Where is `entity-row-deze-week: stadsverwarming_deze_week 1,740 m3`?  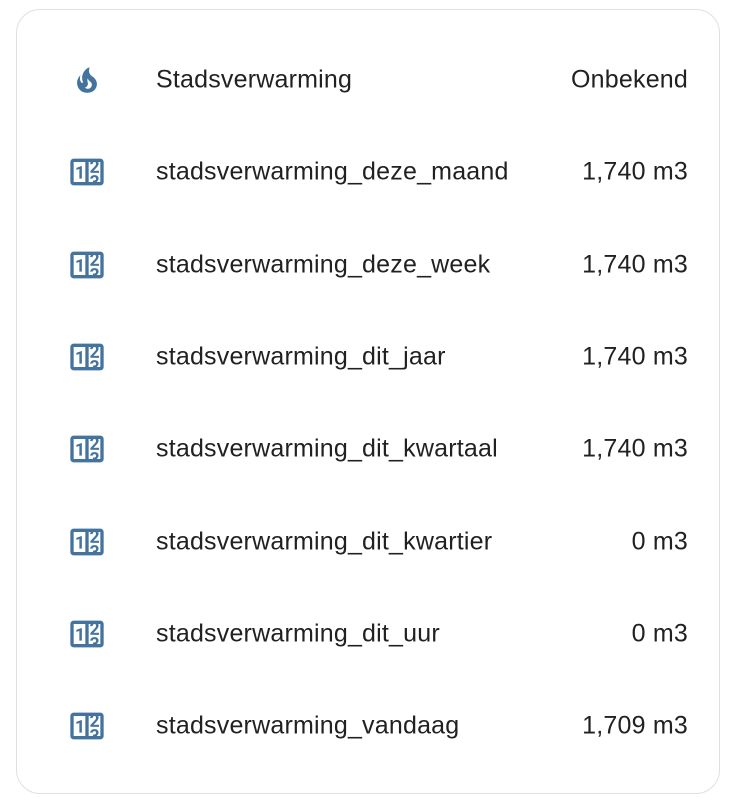 entity-row-deze-week: stadsverwarming_deze_week 1,740 m3 is located at coordinates (368, 265).